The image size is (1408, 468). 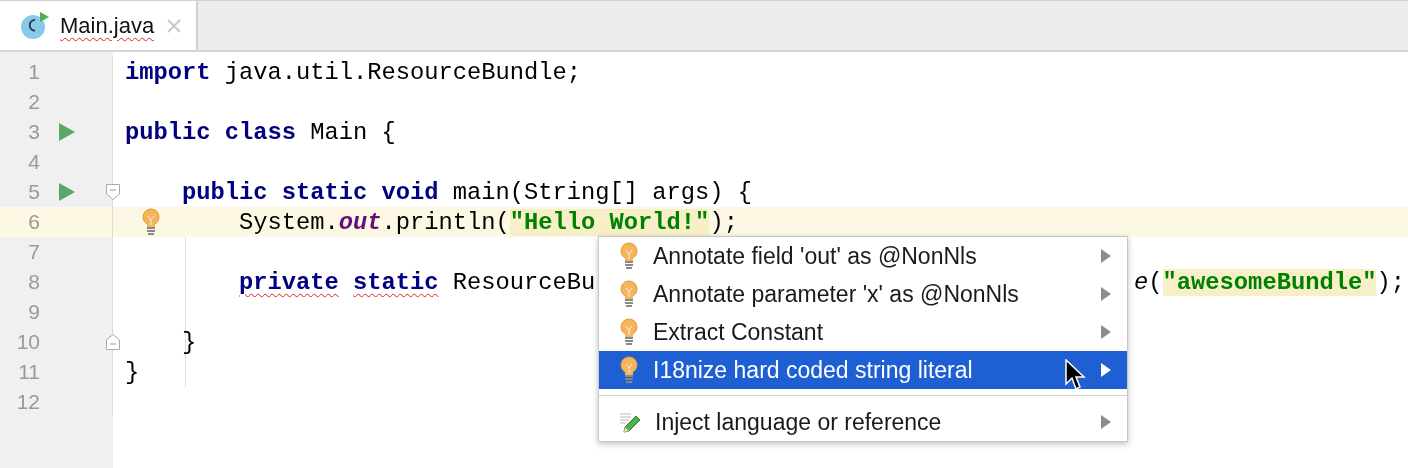 I want to click on pencil-icon, so click(x=630, y=422).